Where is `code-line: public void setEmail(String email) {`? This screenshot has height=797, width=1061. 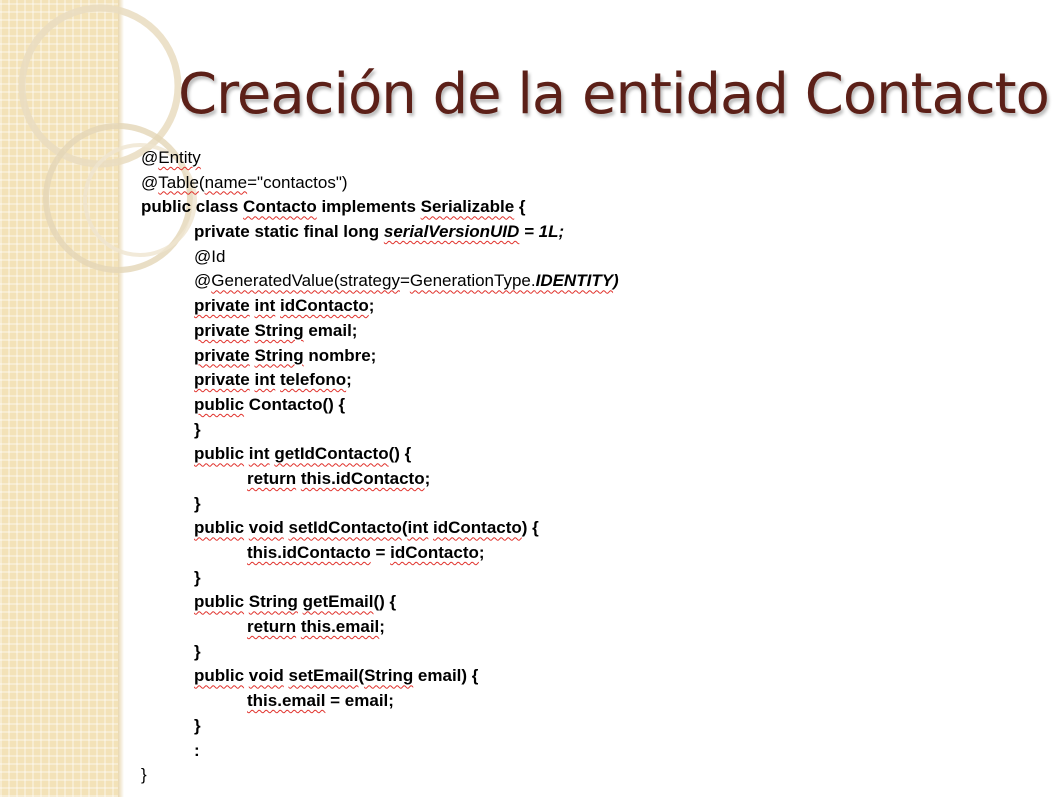
code-line: public void setEmail(String email) { is located at coordinates (380, 676).